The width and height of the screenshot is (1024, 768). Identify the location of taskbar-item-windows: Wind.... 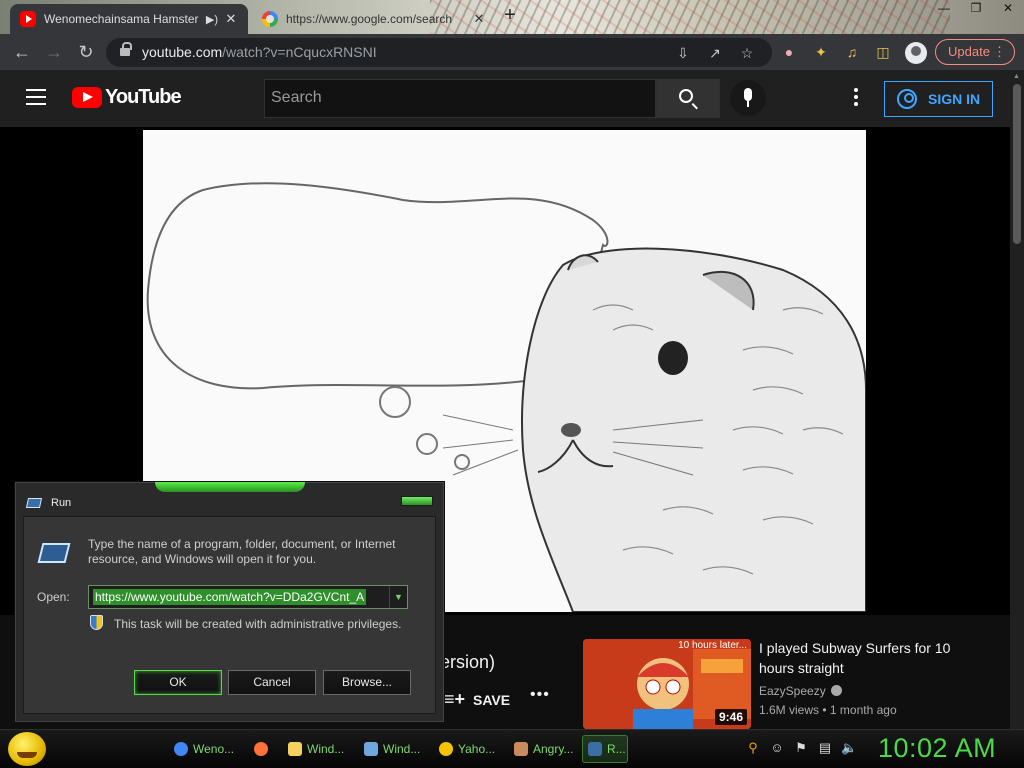
(393, 749).